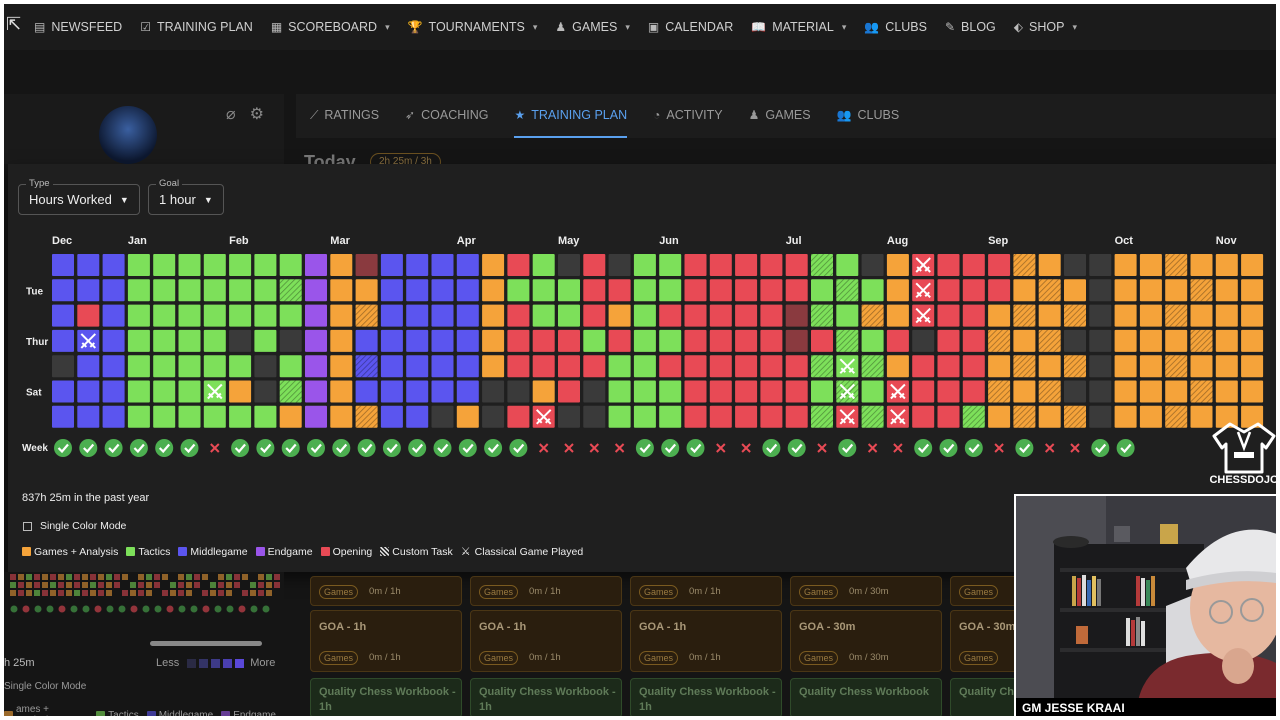 The width and height of the screenshot is (1280, 720). What do you see at coordinates (706, 641) in the screenshot?
I see `task-card: GOA - 1h Games 0m / 1h` at bounding box center [706, 641].